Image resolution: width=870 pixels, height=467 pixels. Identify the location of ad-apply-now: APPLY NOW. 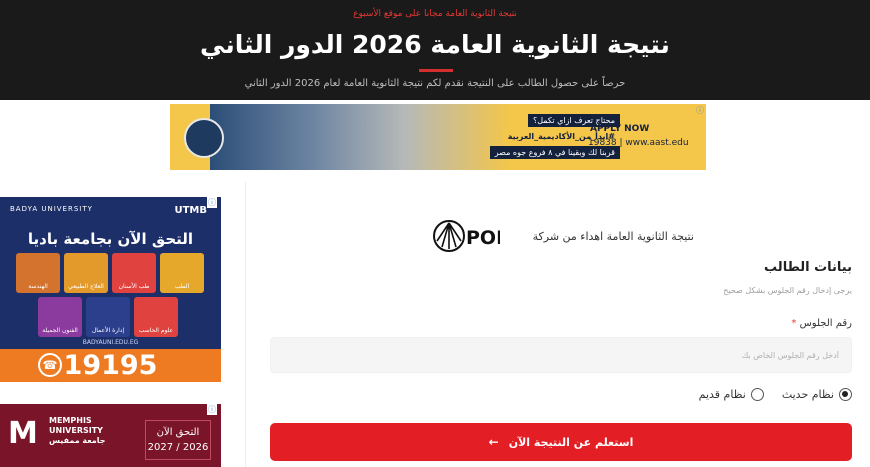
(620, 129).